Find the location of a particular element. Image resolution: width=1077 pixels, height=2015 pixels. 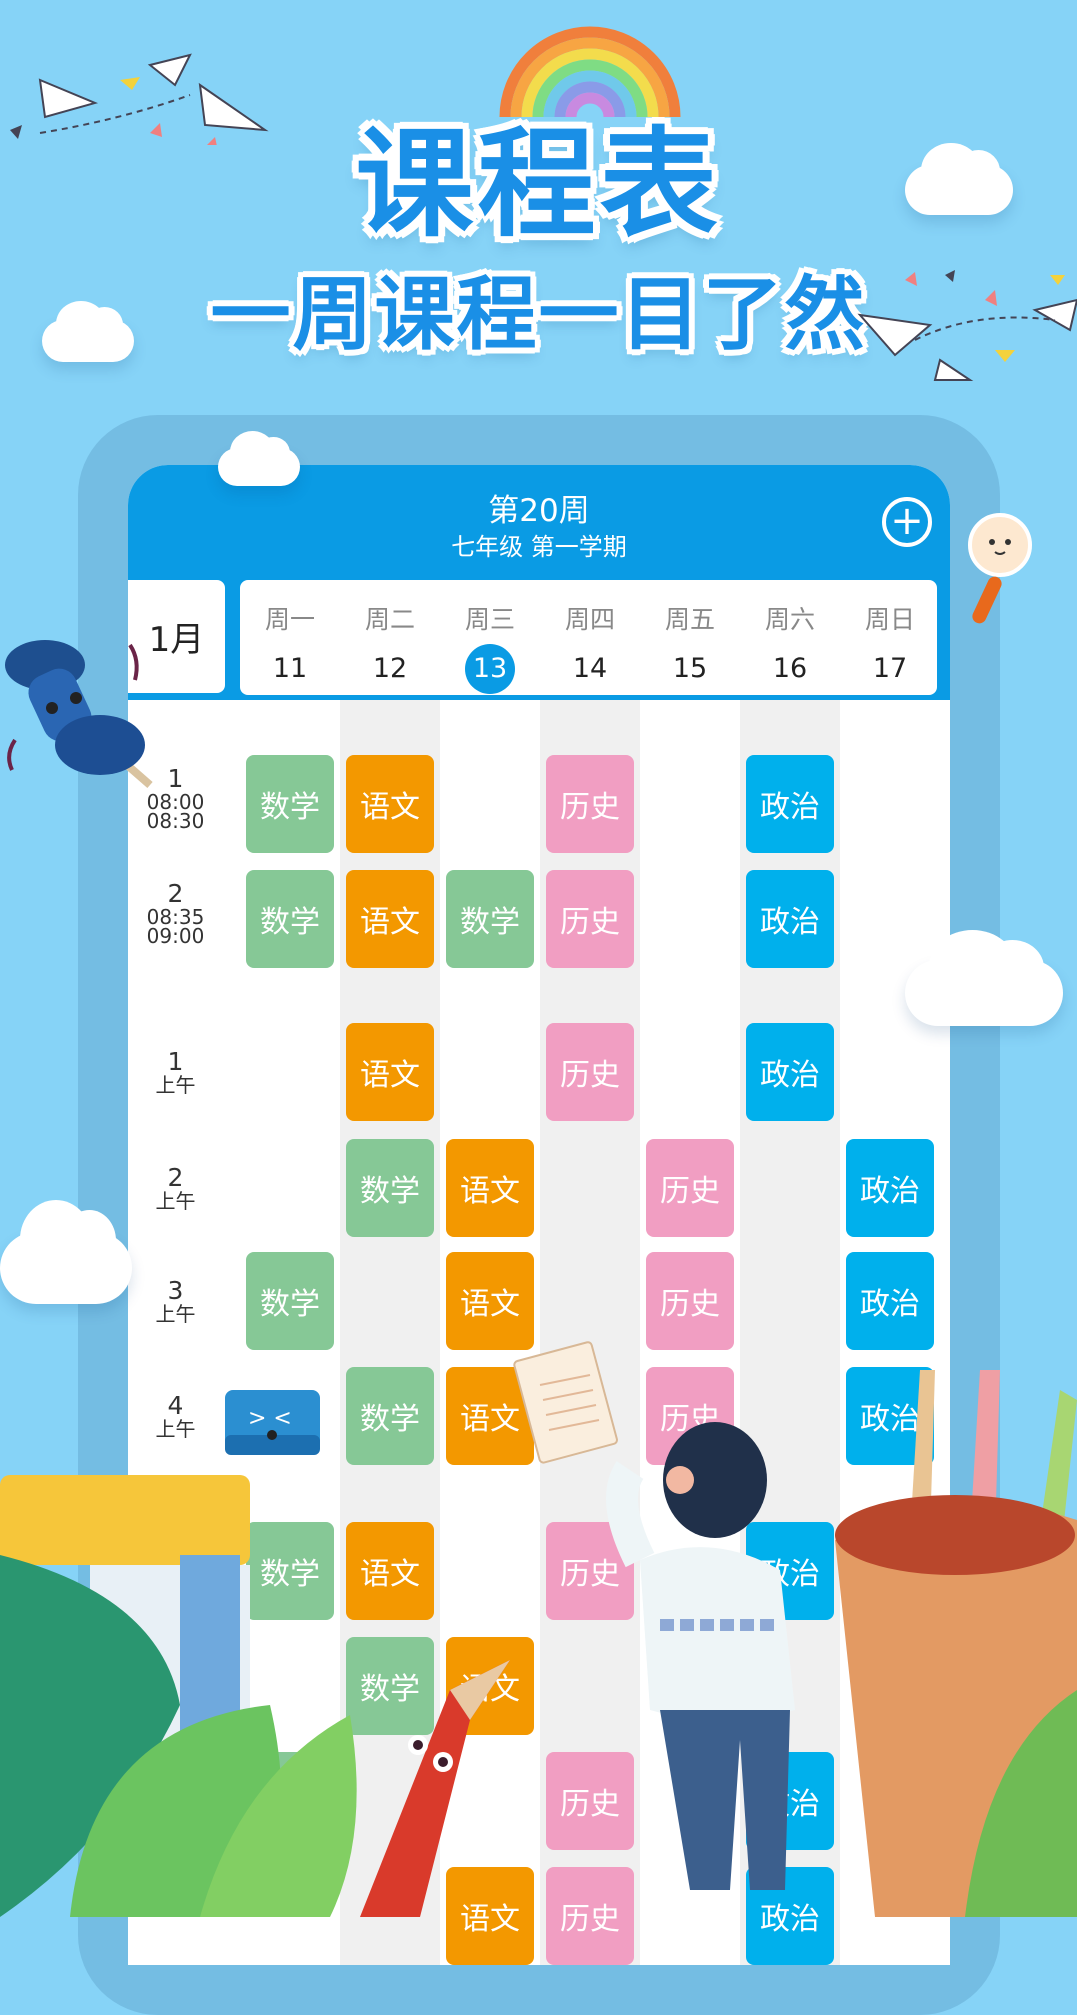

date-label: 17 is located at coordinates (890, 668).